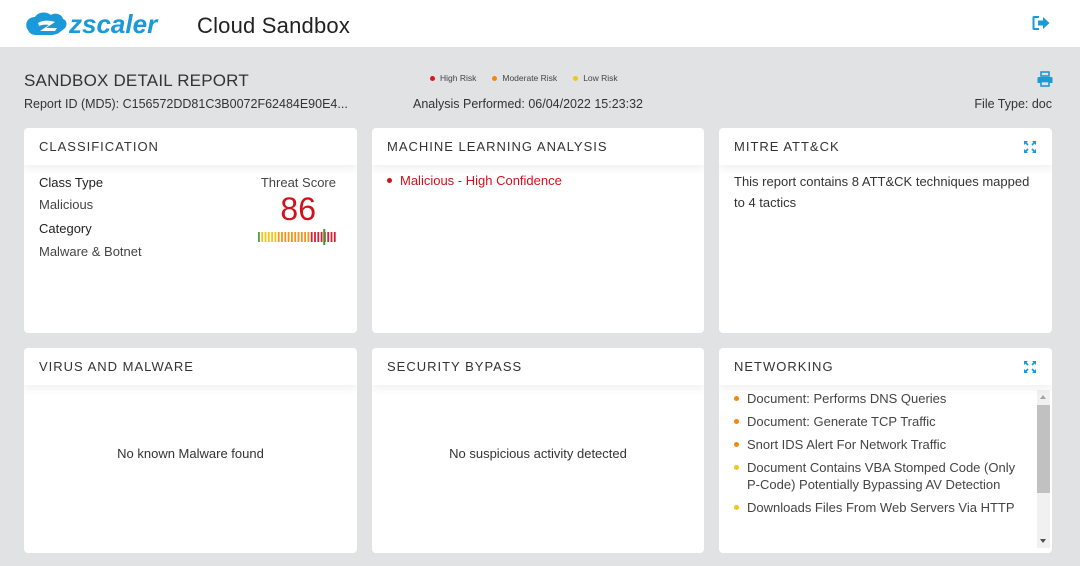  What do you see at coordinates (1043, 397) in the screenshot?
I see `scroll-up-arrow-icon` at bounding box center [1043, 397].